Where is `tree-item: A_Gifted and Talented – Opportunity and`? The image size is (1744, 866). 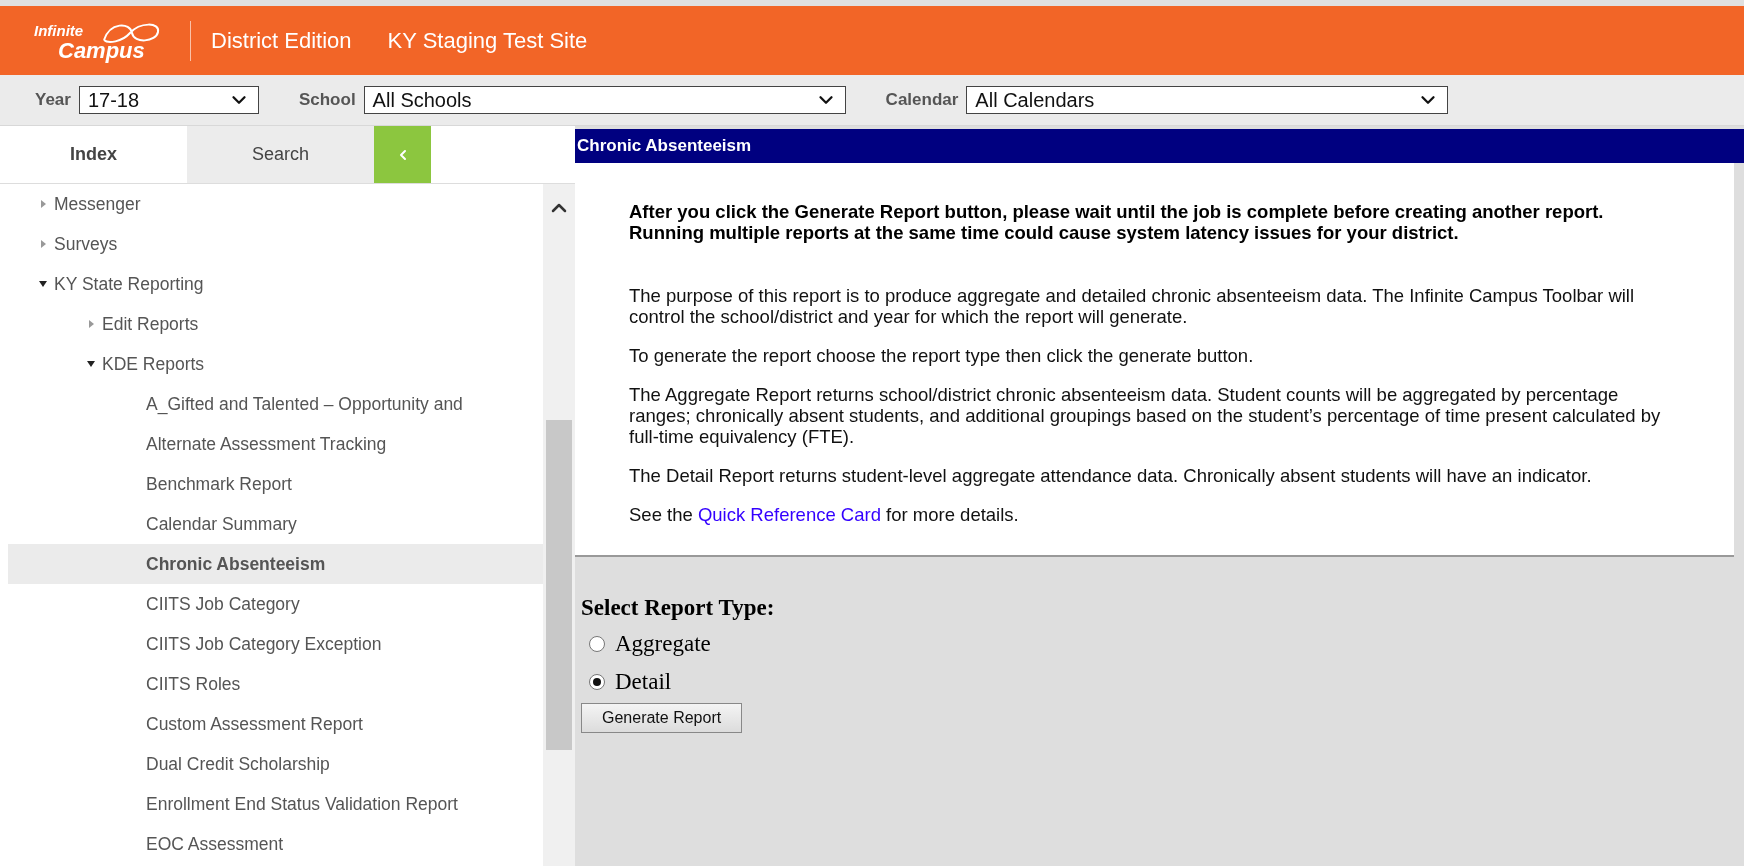 tree-item: A_Gifted and Talented – Opportunity and is located at coordinates (275, 404).